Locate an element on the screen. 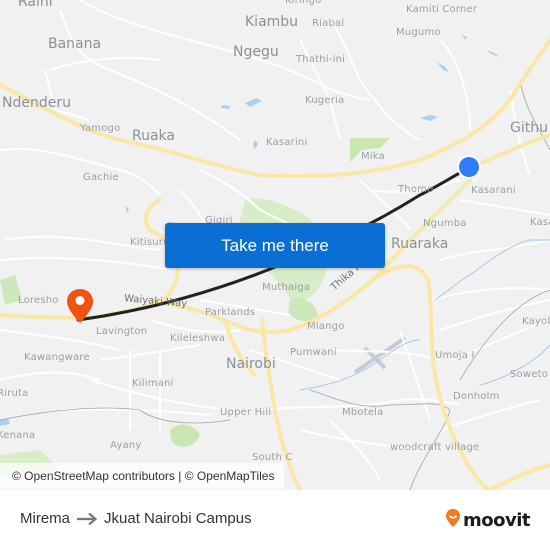 The height and width of the screenshot is (550, 550). place-label: Kasarini is located at coordinates (287, 142).